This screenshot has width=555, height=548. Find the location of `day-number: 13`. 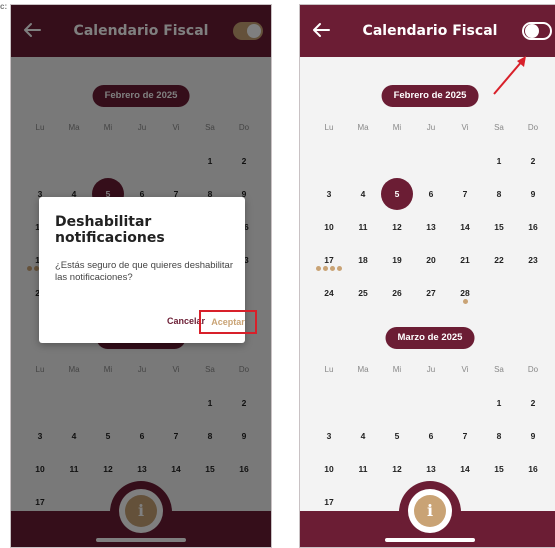

day-number: 13 is located at coordinates (431, 226).